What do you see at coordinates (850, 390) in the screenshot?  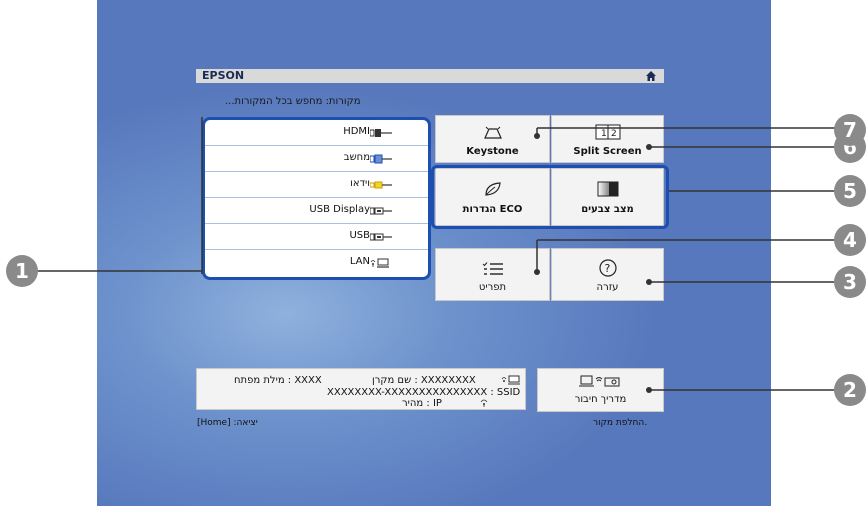 I see `callout-2: 2` at bounding box center [850, 390].